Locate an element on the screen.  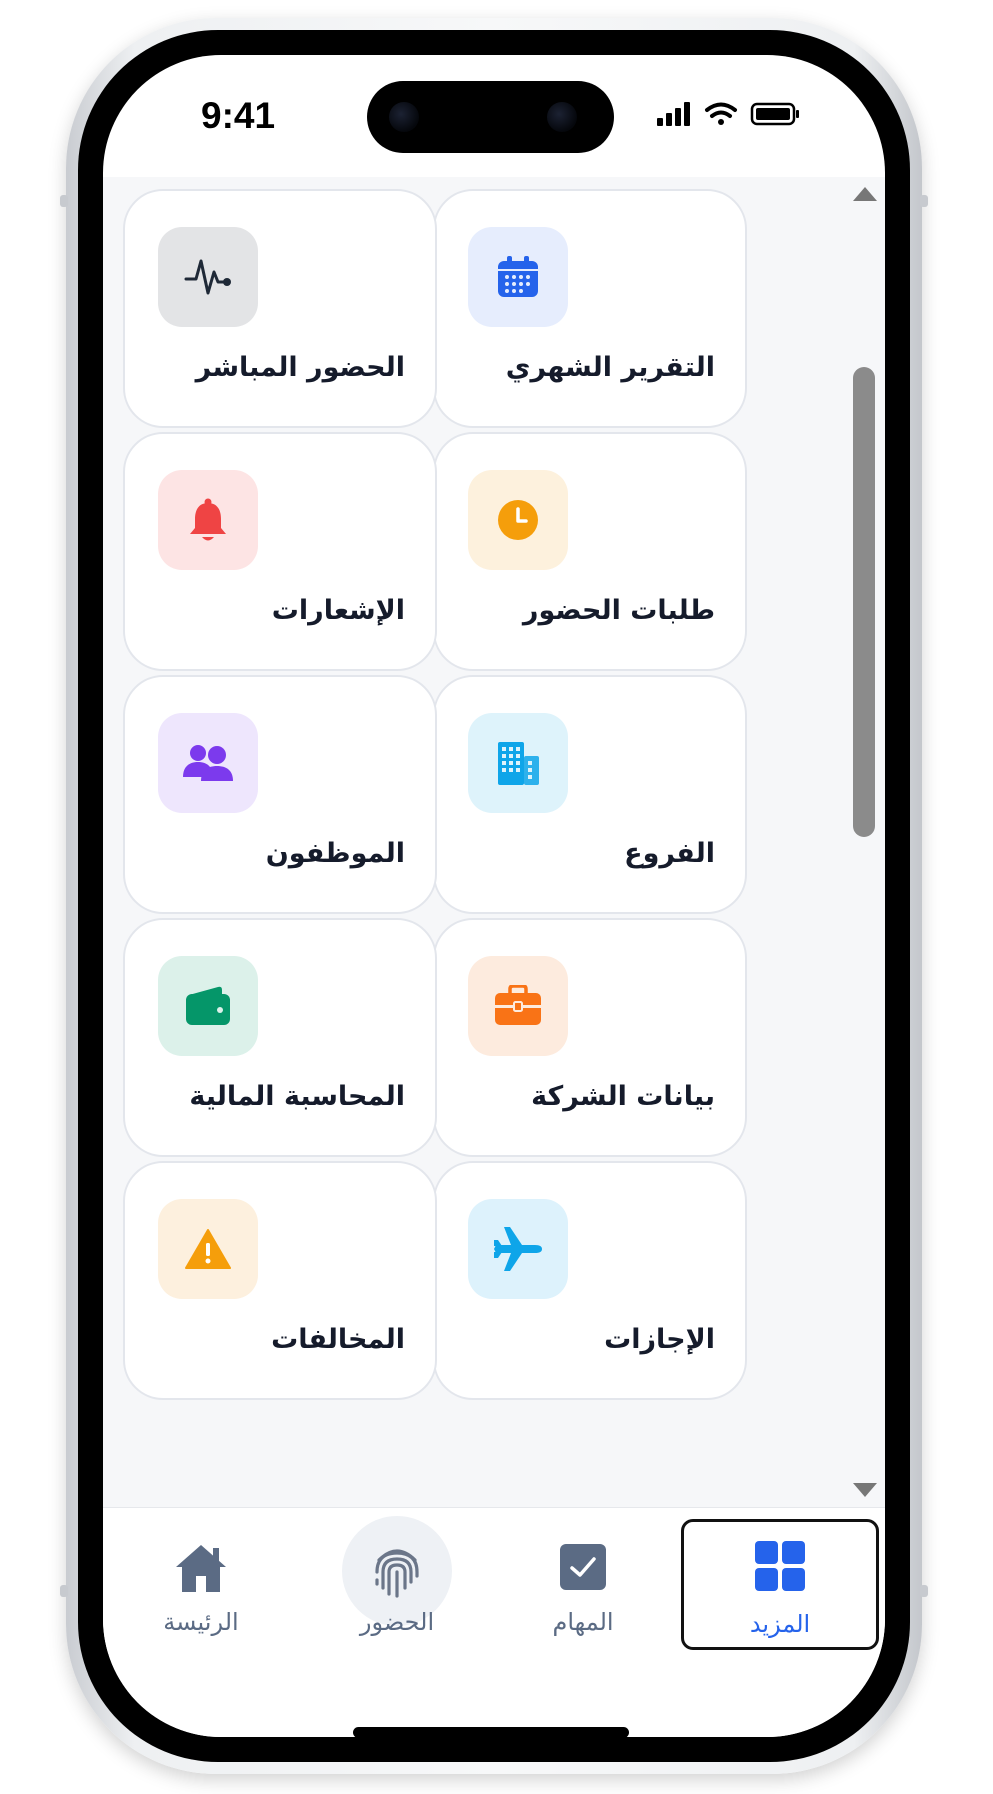
menu-card-label: بيانات الشركة is located at coordinates (623, 1096).